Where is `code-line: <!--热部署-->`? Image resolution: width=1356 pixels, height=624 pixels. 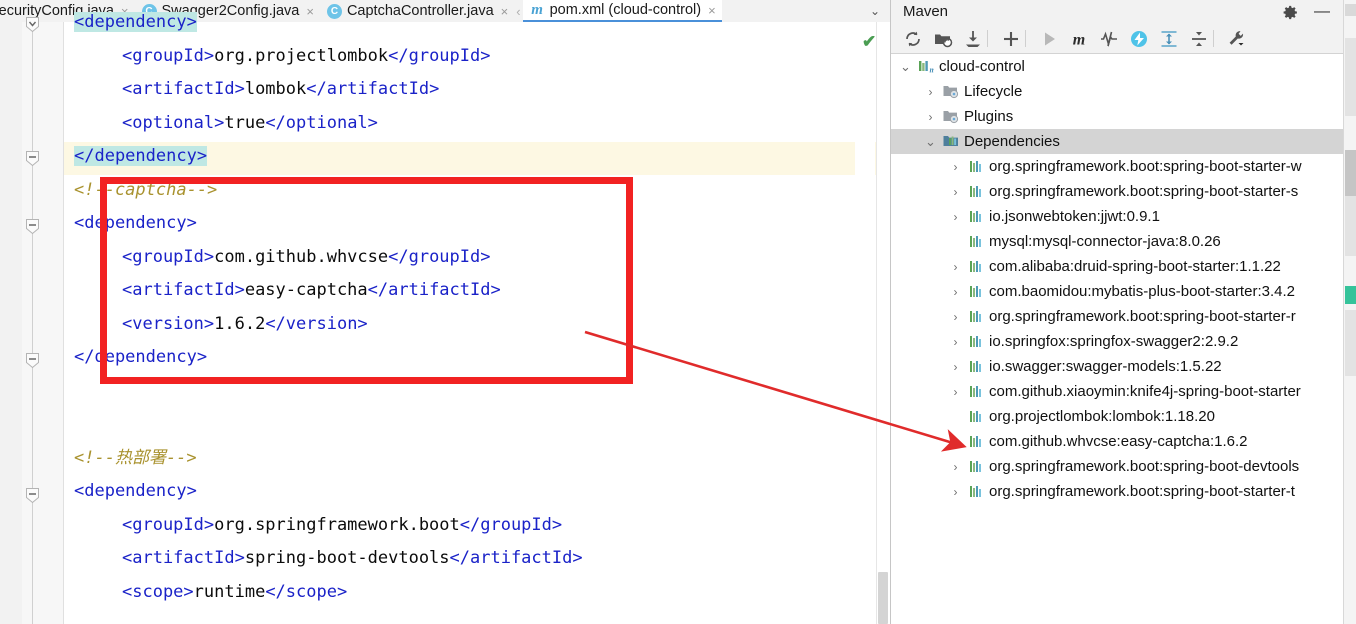
code-line: <!--热部署--> is located at coordinates (135, 459).